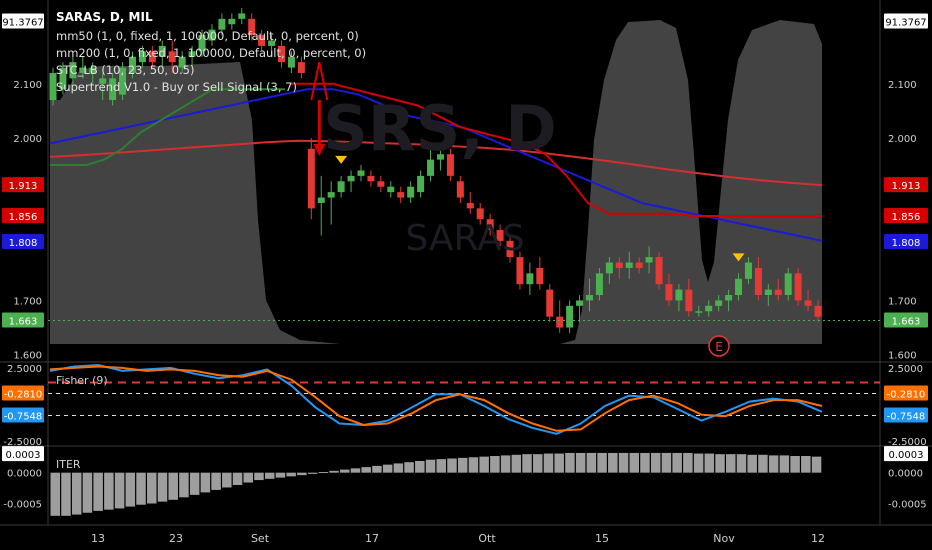 The image size is (932, 550). I want to click on x-tick-label: 12, so click(818, 538).